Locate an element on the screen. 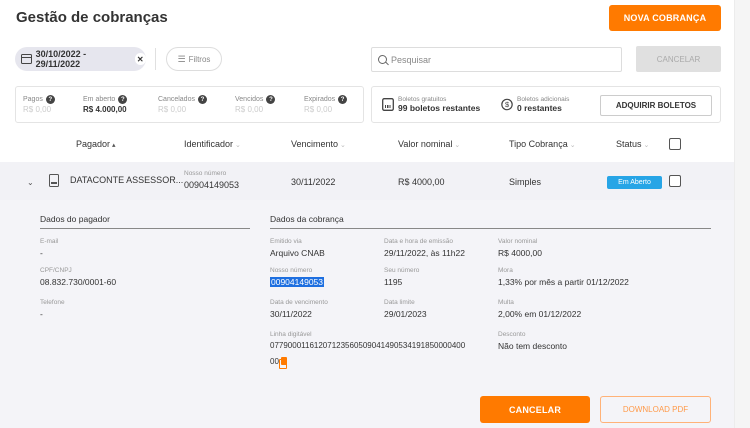  summary-cancelados: Cancelados? R$ 0,00 is located at coordinates (182, 104).